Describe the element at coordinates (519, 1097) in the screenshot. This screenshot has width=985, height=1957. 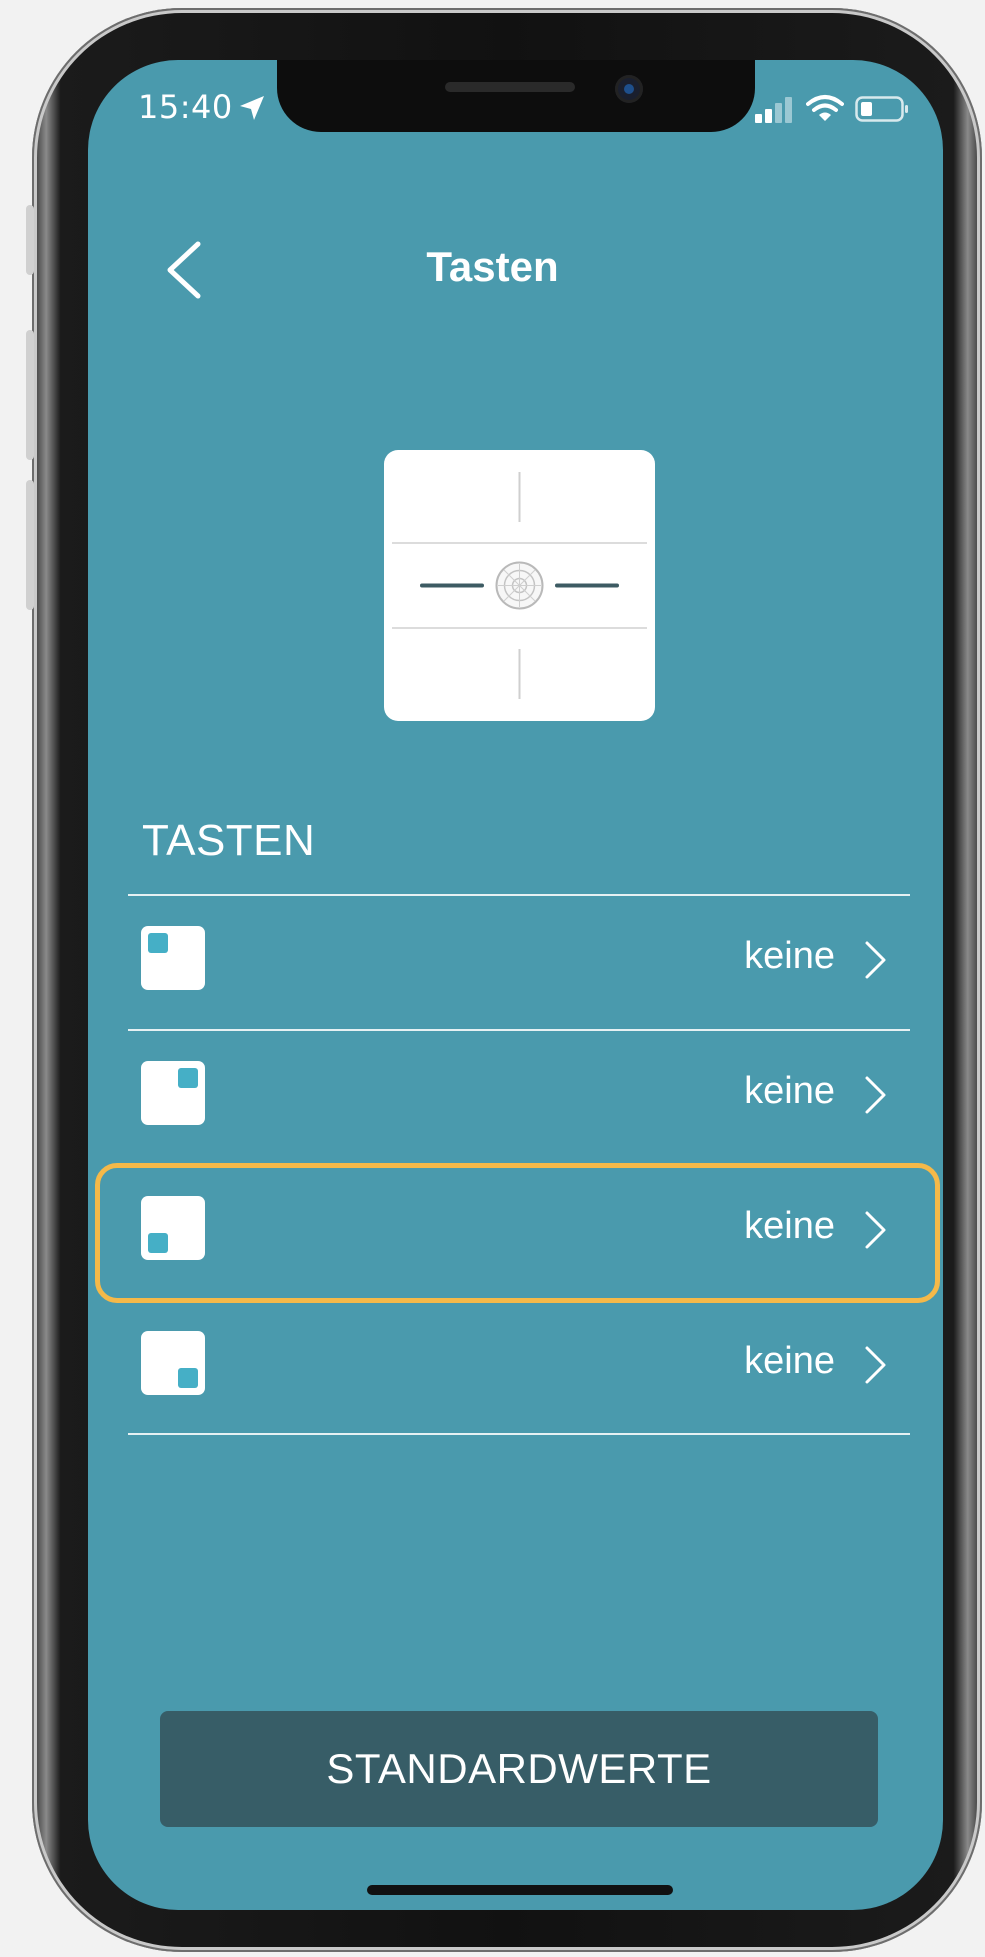
I see `key-row-top-right: keine` at that location.